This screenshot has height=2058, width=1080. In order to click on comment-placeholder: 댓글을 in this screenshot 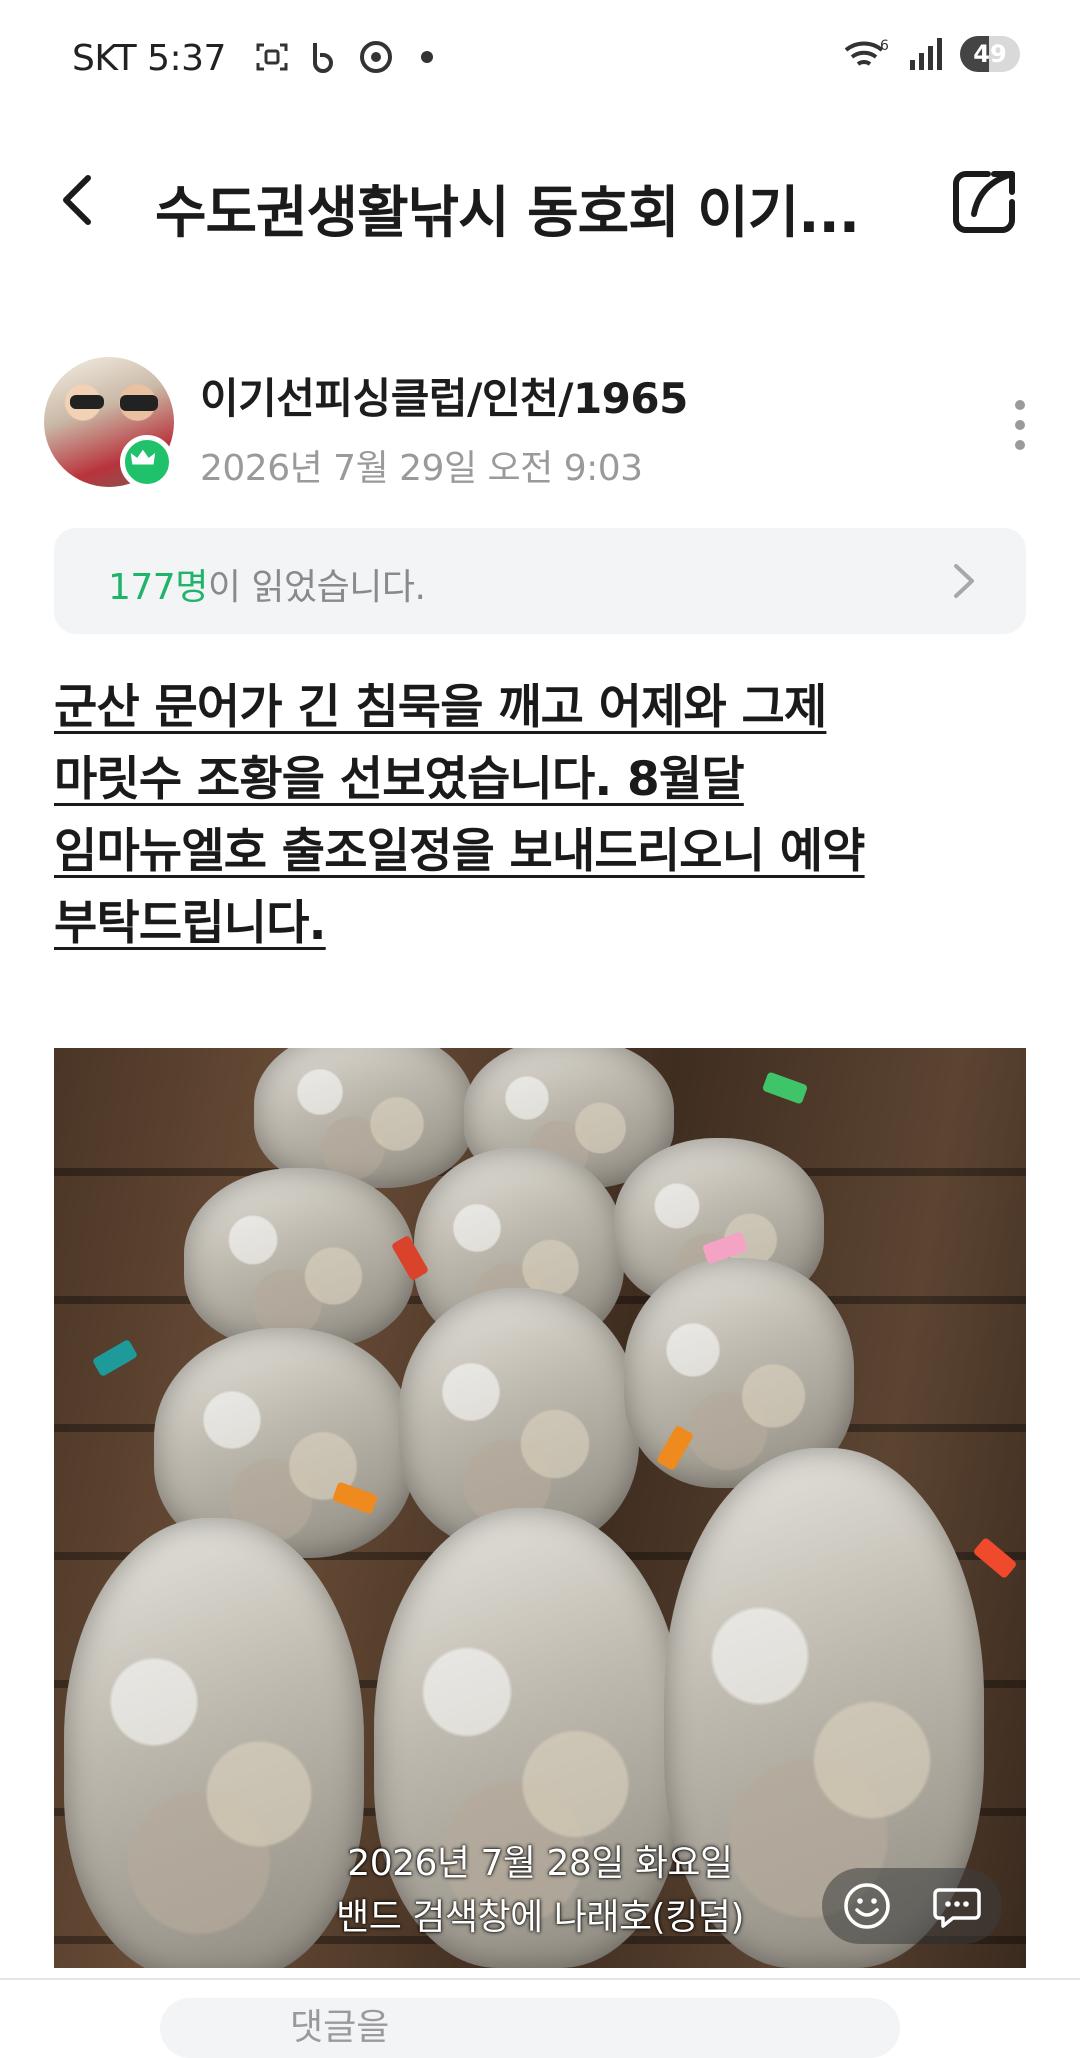, I will do `click(340, 2027)`.